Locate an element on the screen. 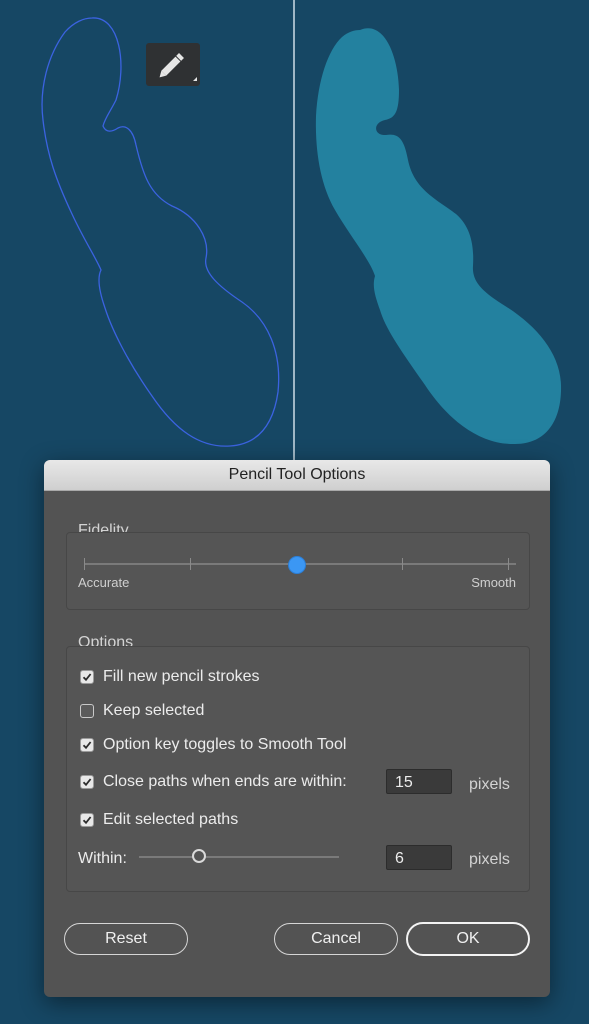  within-slider-thumb is located at coordinates (199, 856).